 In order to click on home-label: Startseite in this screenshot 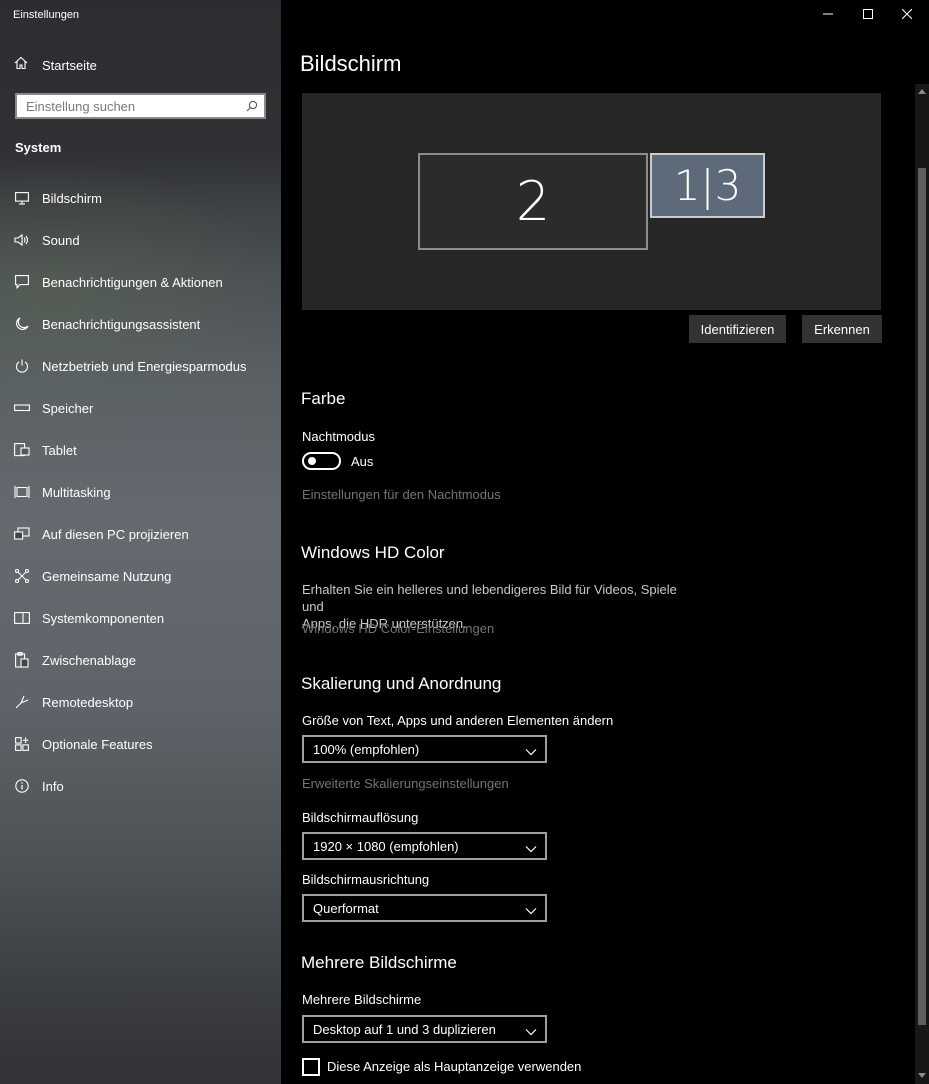, I will do `click(69, 65)`.